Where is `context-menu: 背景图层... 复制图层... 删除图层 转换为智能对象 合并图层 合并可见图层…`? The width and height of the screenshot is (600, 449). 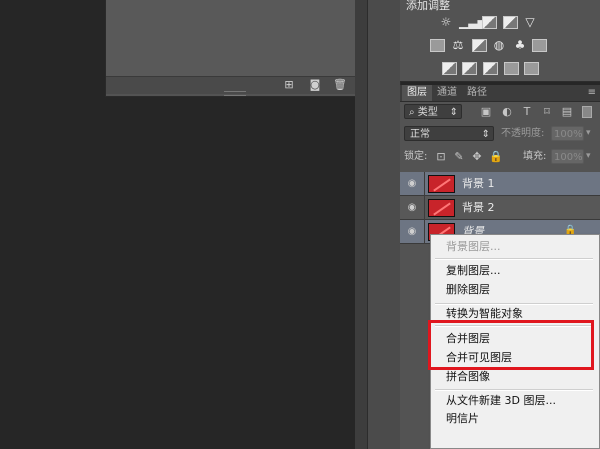 context-menu: 背景图层... 复制图层... 删除图层 转换为智能对象 合并图层 合并可见图层… is located at coordinates (515, 341).